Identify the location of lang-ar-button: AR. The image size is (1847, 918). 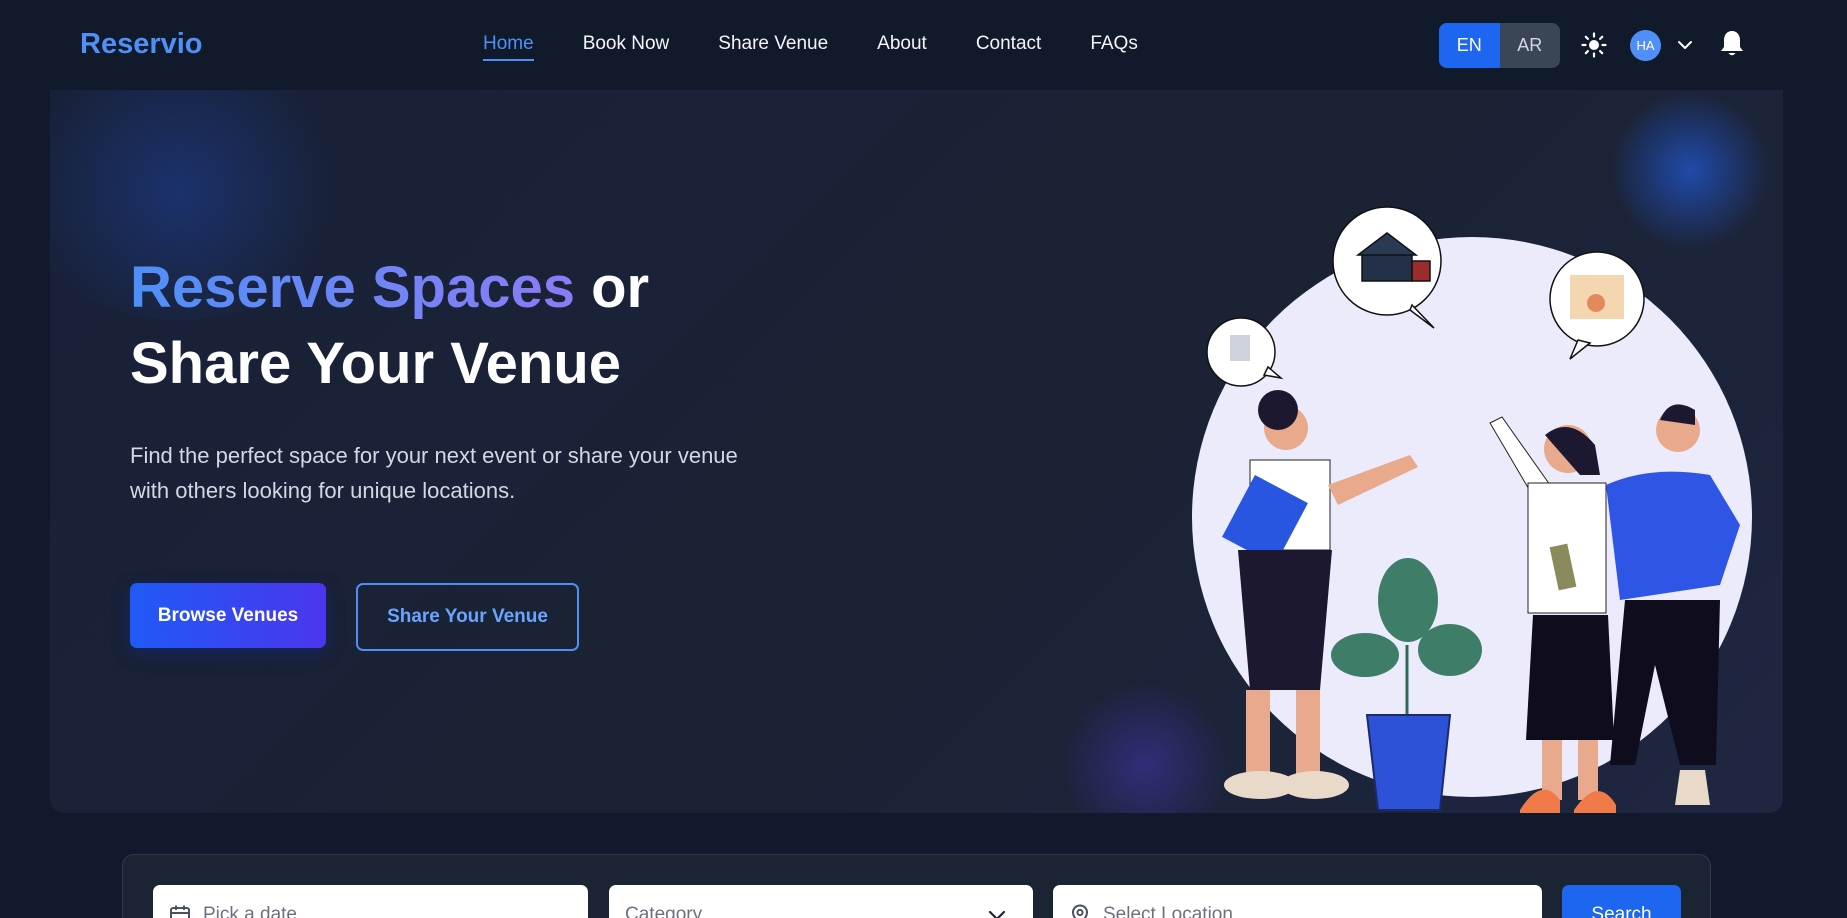
(1530, 45).